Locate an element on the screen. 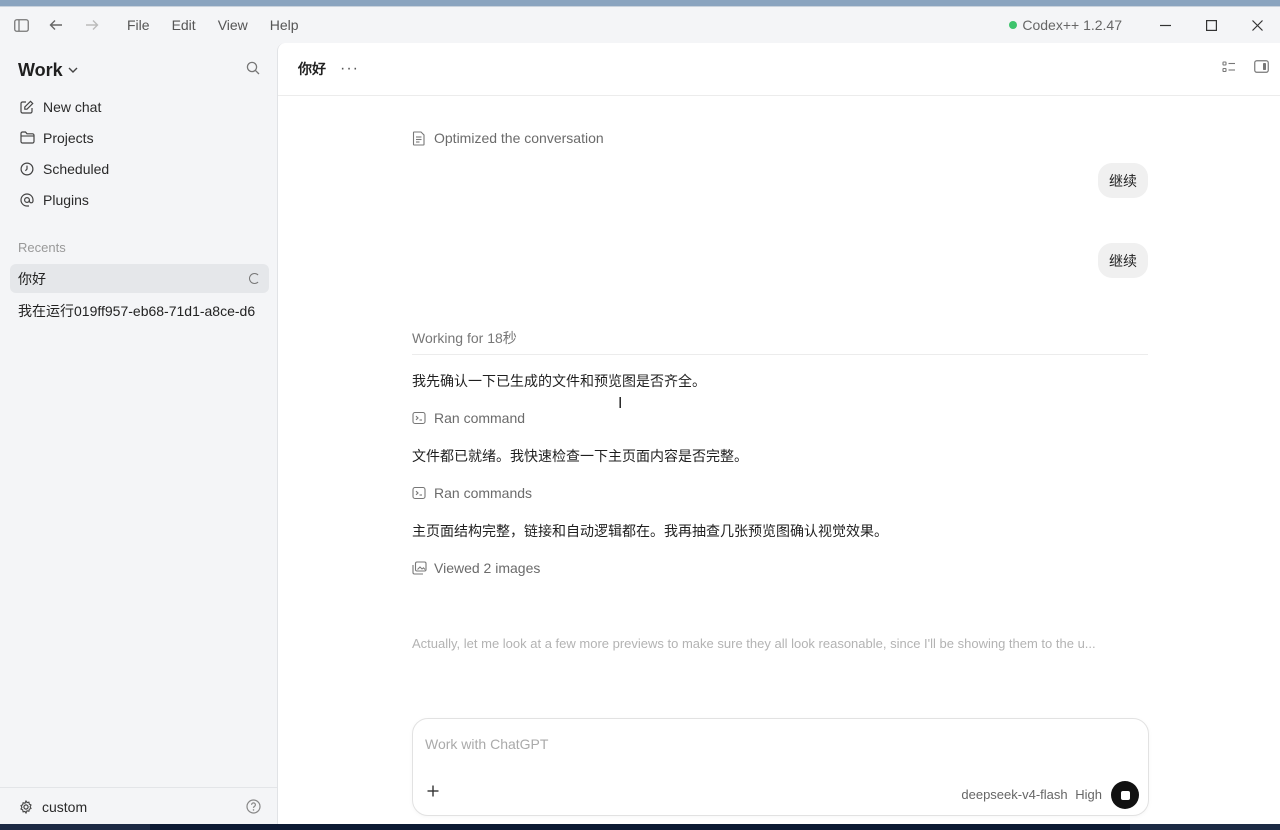  recent-chat-title: 我在运行019ff957-eb68-71d1-a8ce-d6 is located at coordinates (137, 310).